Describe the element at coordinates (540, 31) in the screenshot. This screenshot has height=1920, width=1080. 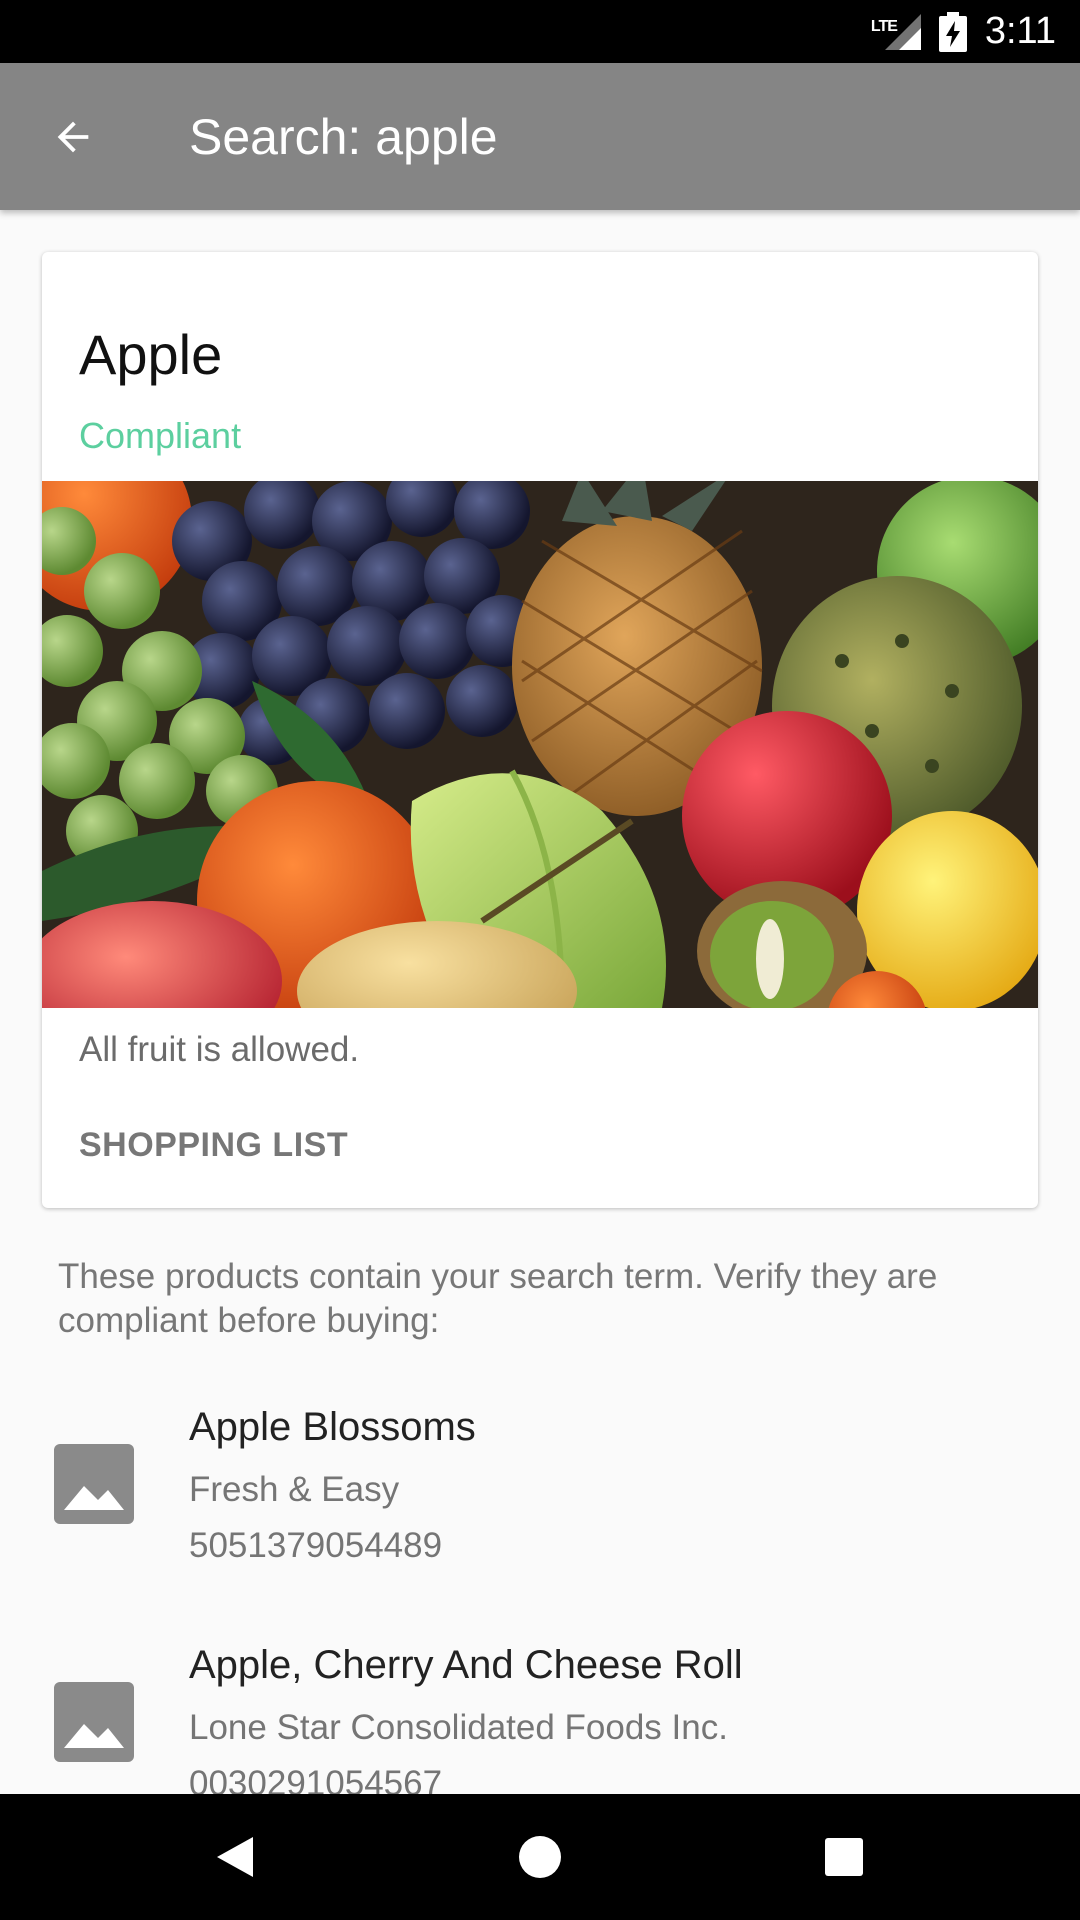
I see `status-bar: LTE 3:11` at that location.